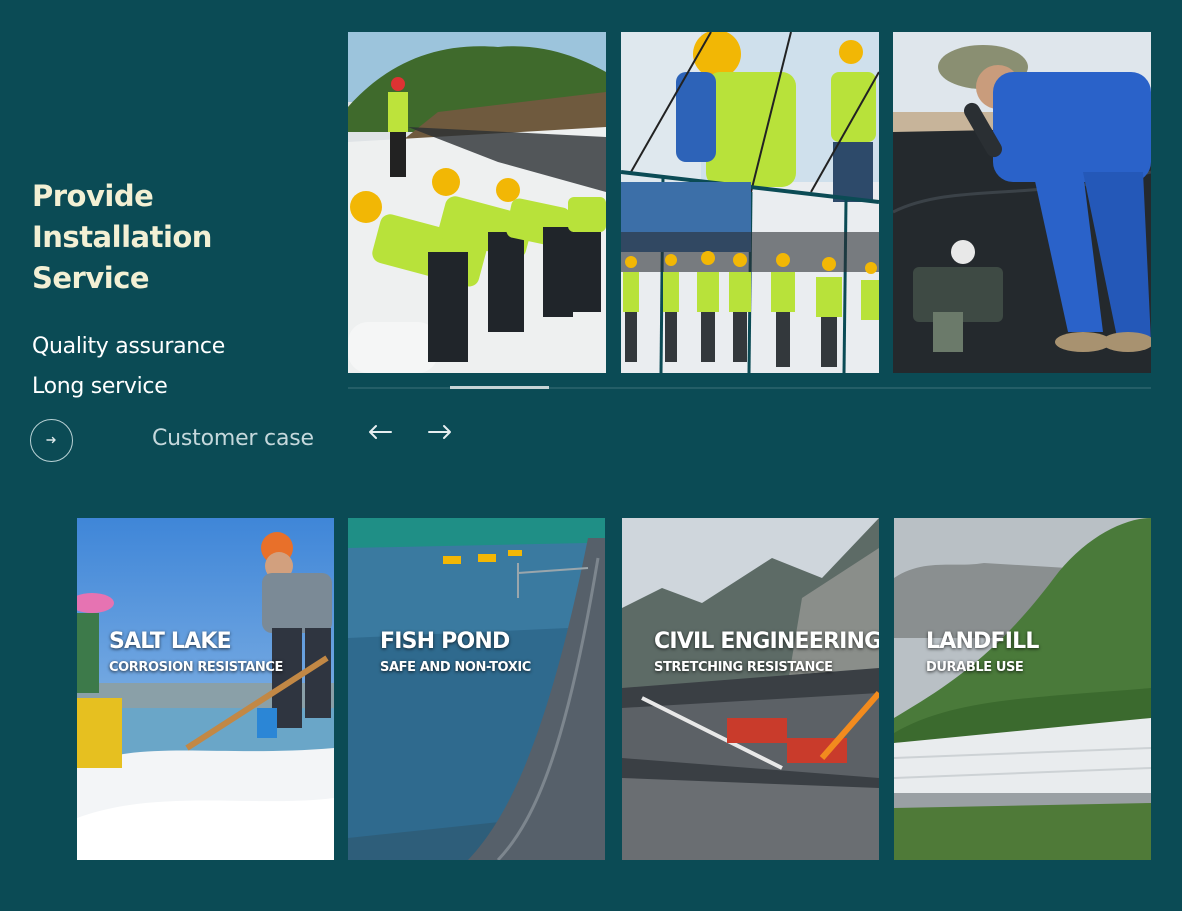 The height and width of the screenshot is (911, 1182). I want to click on slider-next-button, so click(440, 432).